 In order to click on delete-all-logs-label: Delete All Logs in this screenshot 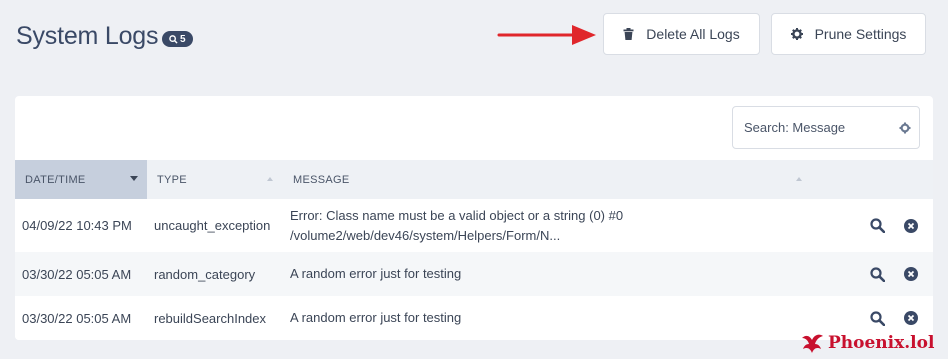, I will do `click(693, 34)`.